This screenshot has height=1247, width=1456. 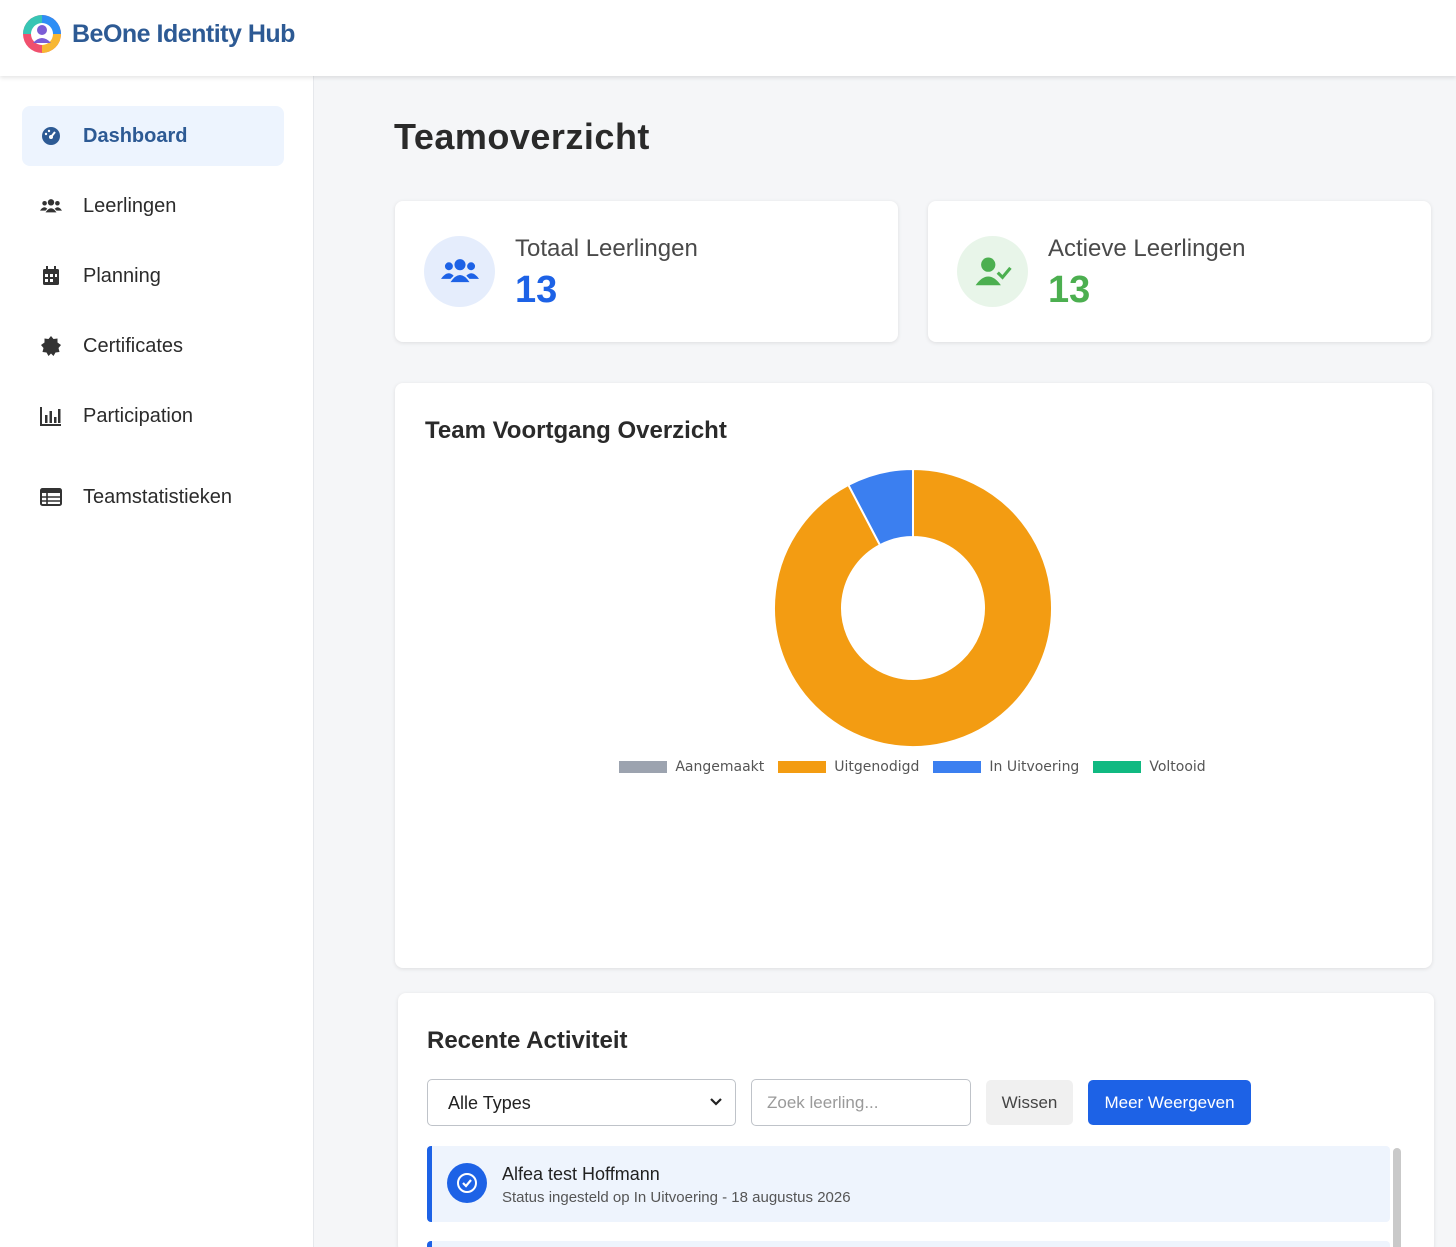 What do you see at coordinates (1147, 248) in the screenshot?
I see `stat-label: Actieve Leerlingen` at bounding box center [1147, 248].